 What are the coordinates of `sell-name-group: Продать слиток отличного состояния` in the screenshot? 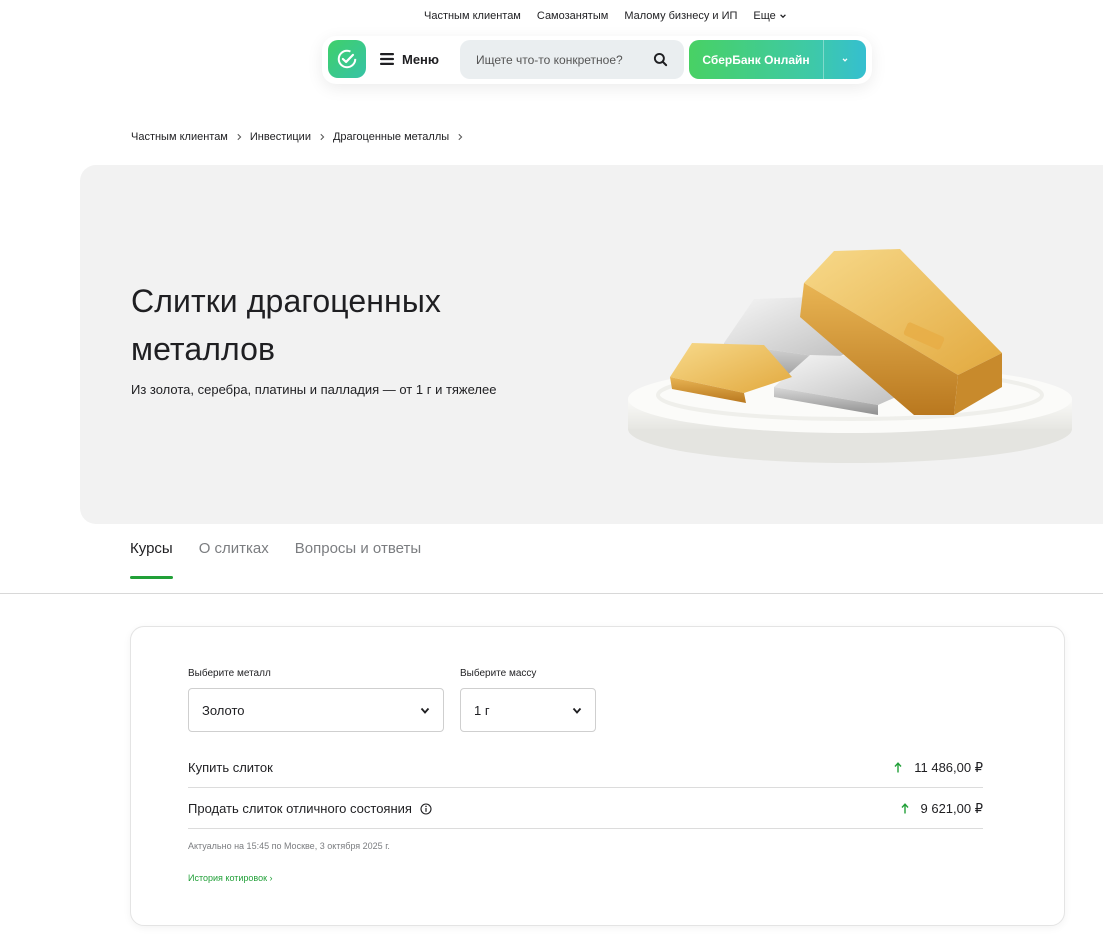 It's located at (310, 808).